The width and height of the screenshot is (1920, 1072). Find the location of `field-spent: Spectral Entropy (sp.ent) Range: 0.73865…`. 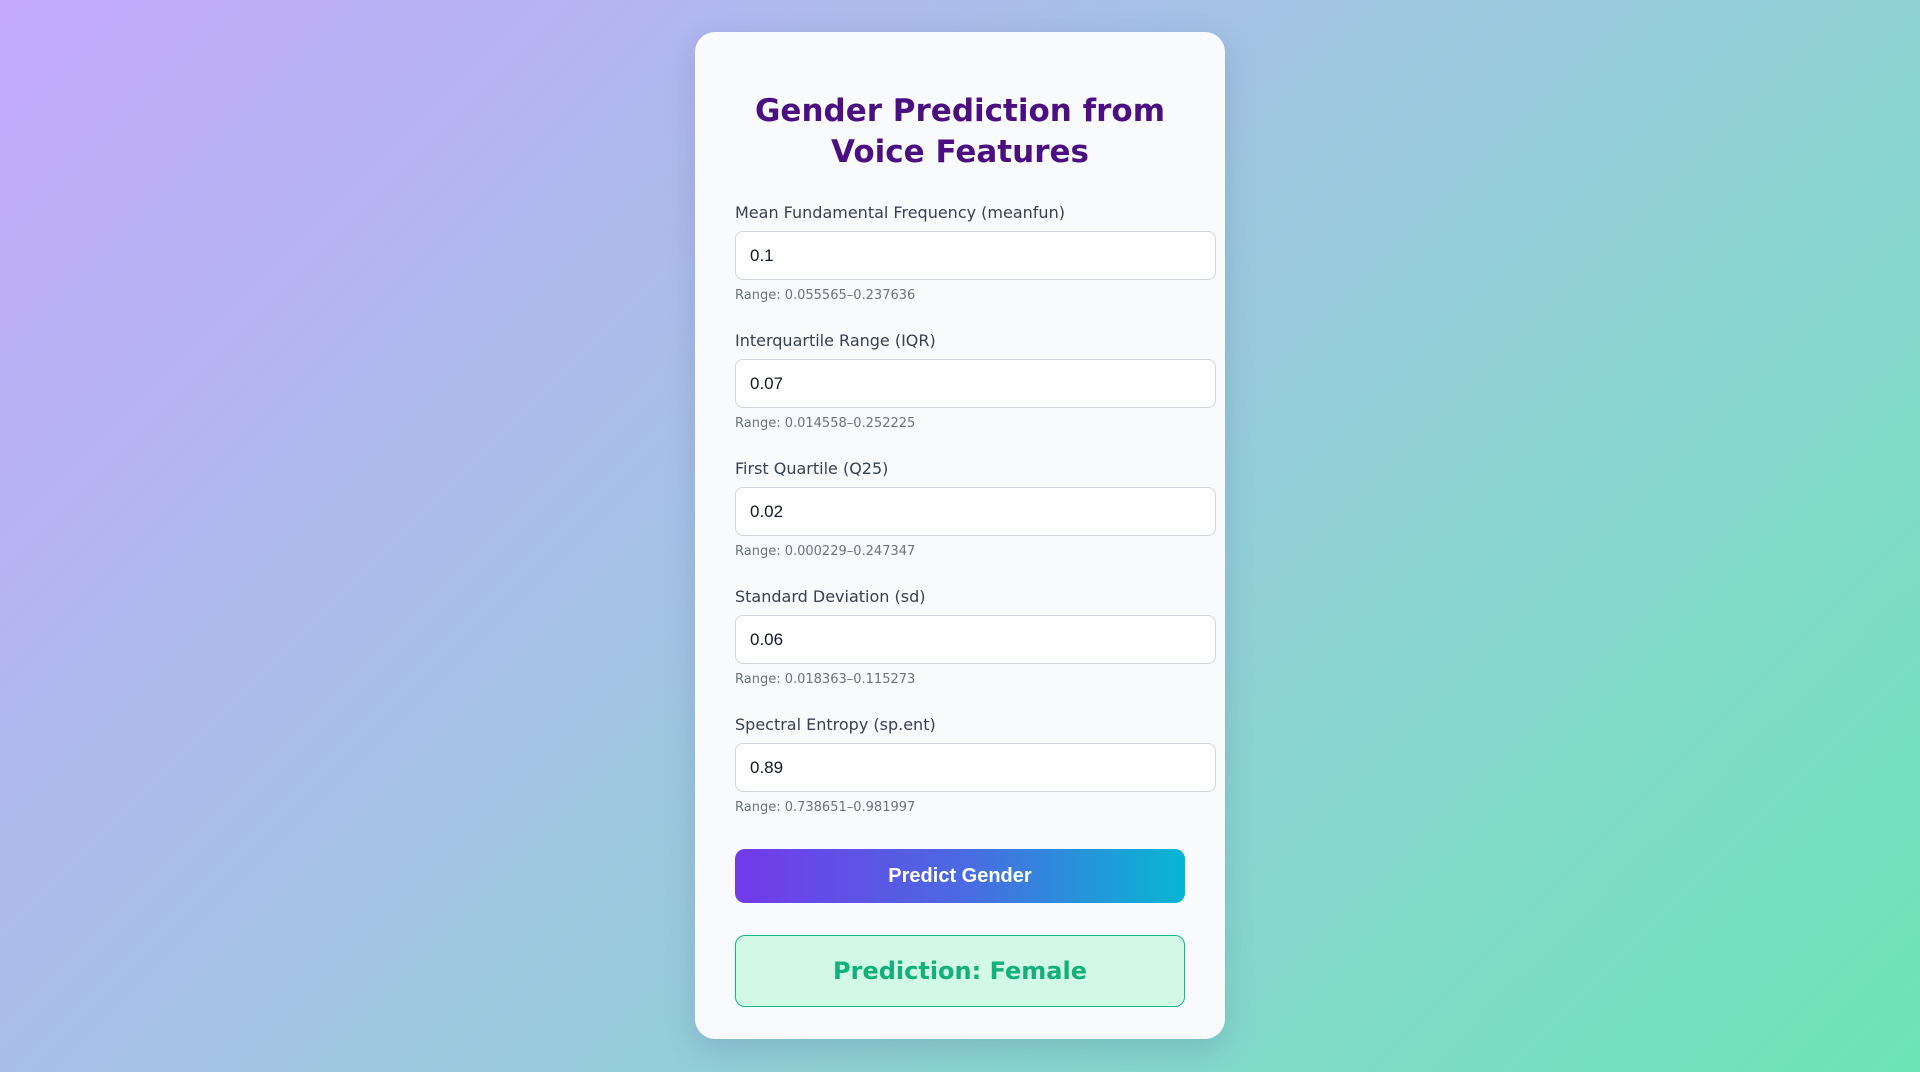

field-spent: Spectral Entropy (sp.ent) Range: 0.73865… is located at coordinates (975, 779).